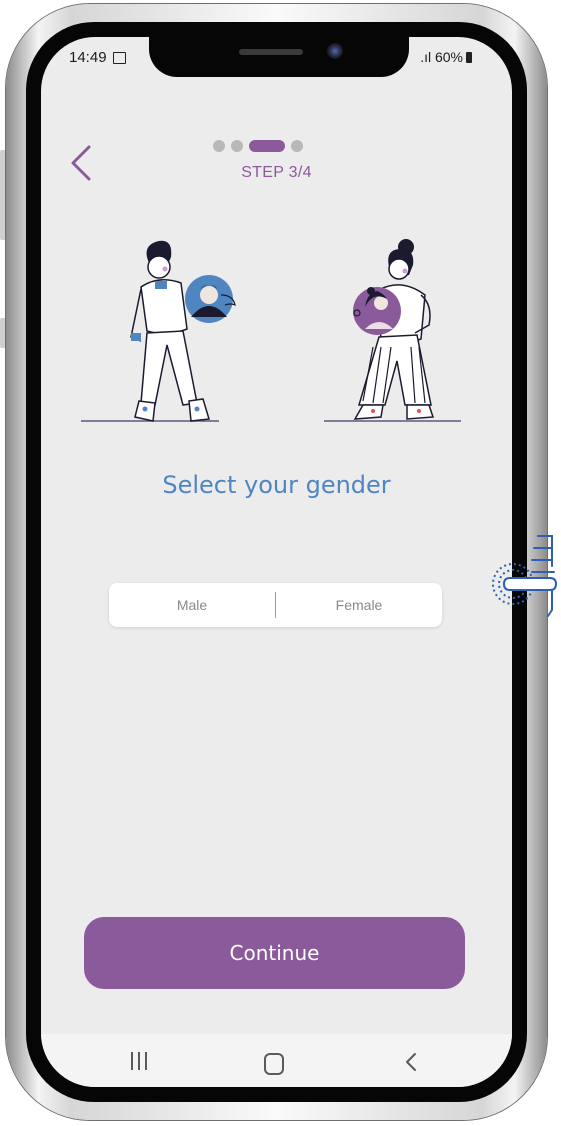 The image size is (561, 1126). I want to click on image-icon, so click(119, 58).